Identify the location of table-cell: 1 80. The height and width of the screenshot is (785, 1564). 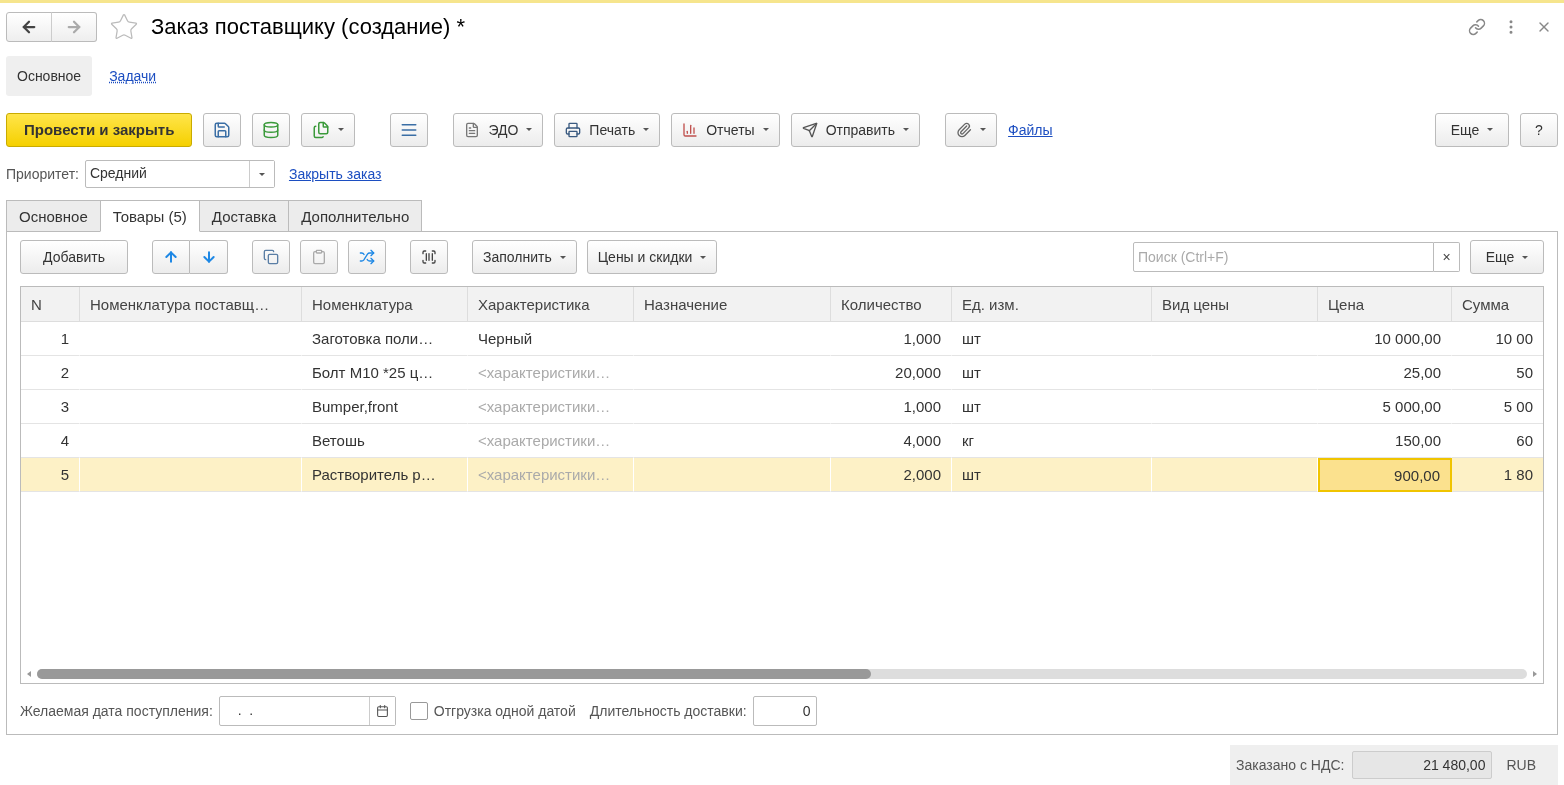
(1497, 475).